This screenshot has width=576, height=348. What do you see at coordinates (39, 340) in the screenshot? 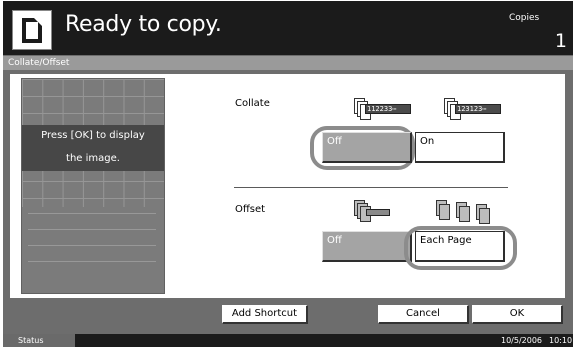
I see `status-button: Status` at bounding box center [39, 340].